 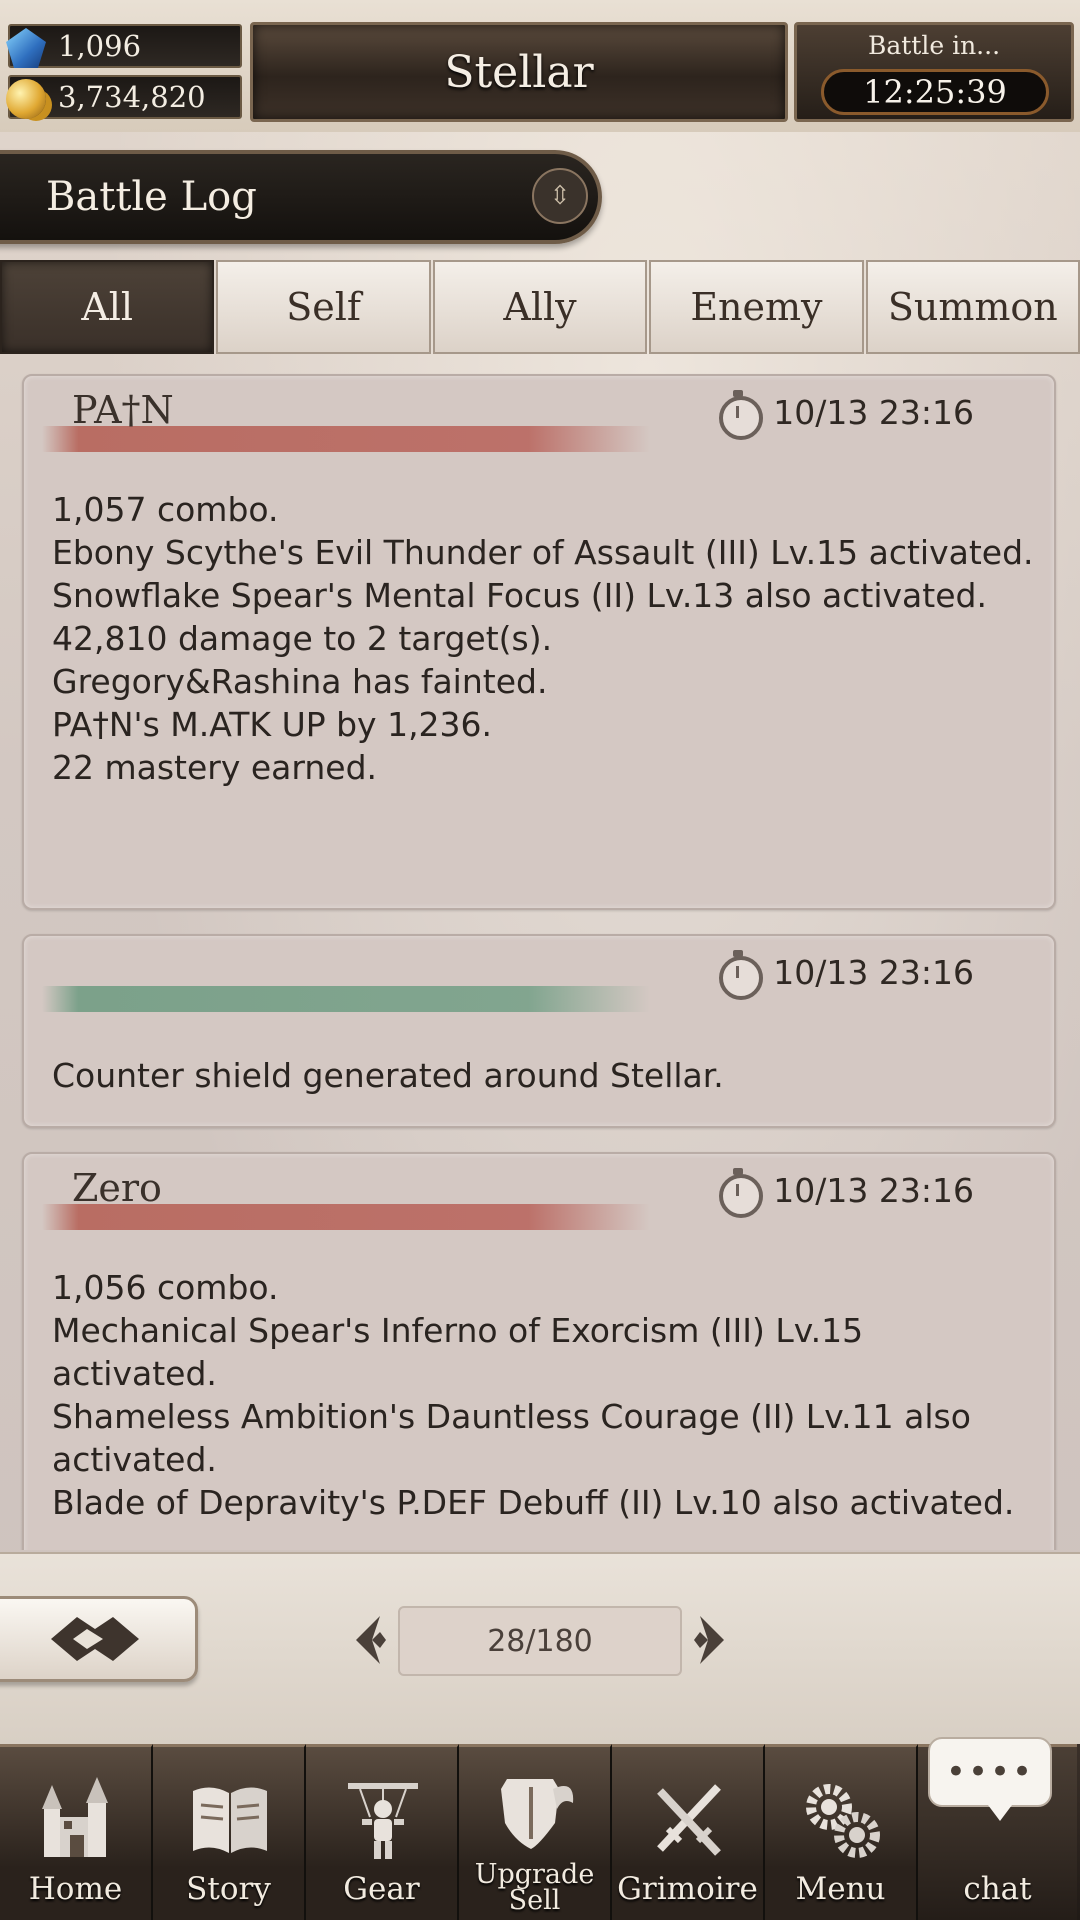 What do you see at coordinates (26, 99) in the screenshot?
I see `gold-coin-icon` at bounding box center [26, 99].